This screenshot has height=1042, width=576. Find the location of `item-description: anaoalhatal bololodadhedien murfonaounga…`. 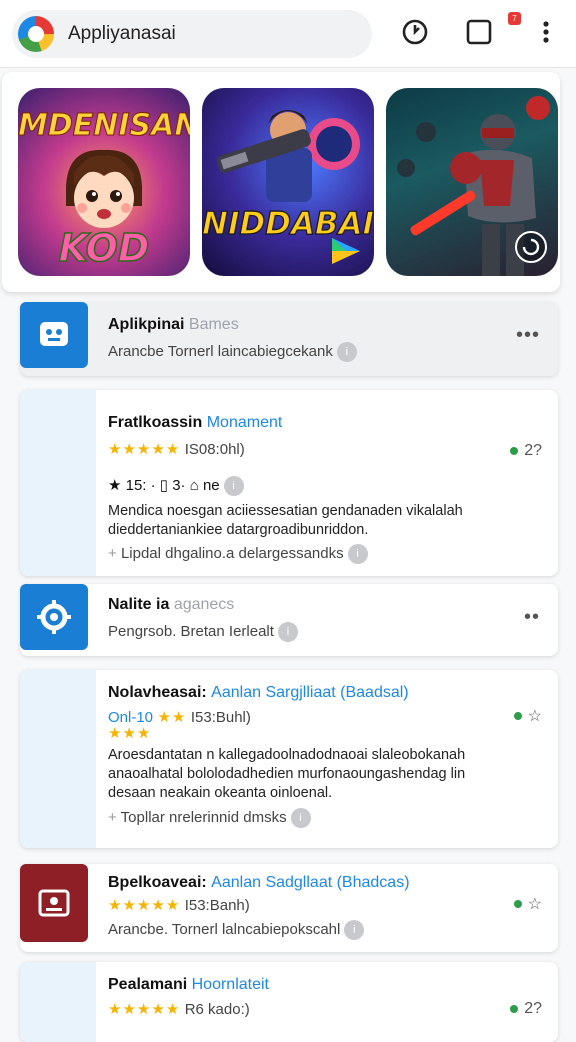

item-description: anaoalhatal bololodadhedien murfonaounga… is located at coordinates (287, 774).